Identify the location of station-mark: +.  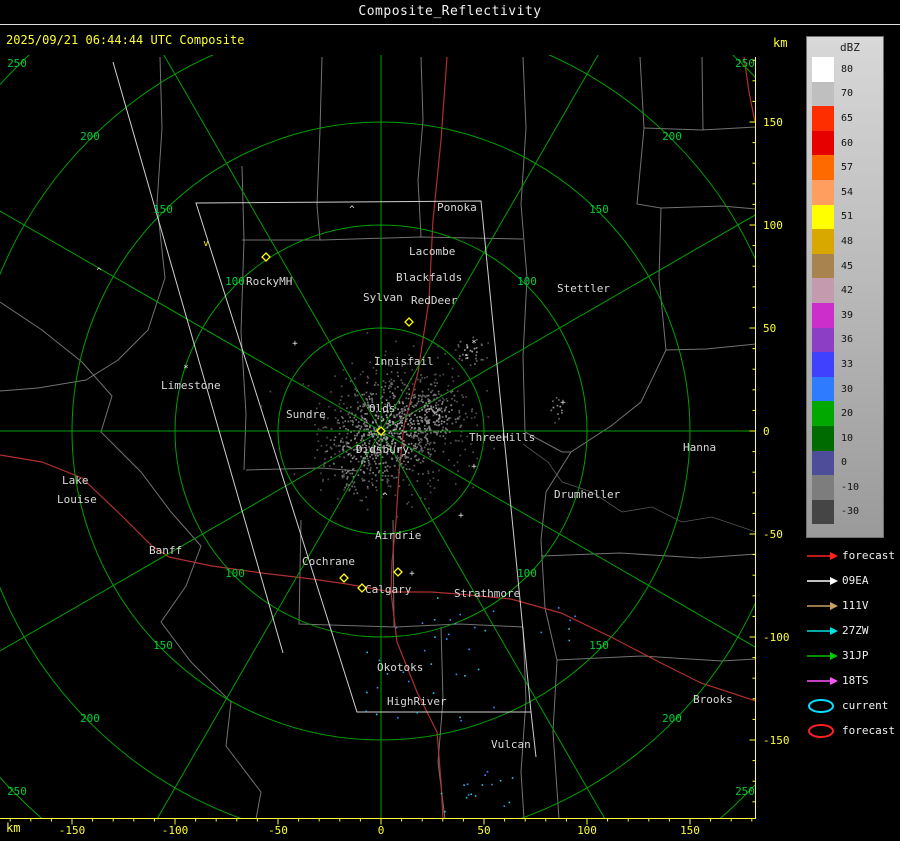
(474, 467).